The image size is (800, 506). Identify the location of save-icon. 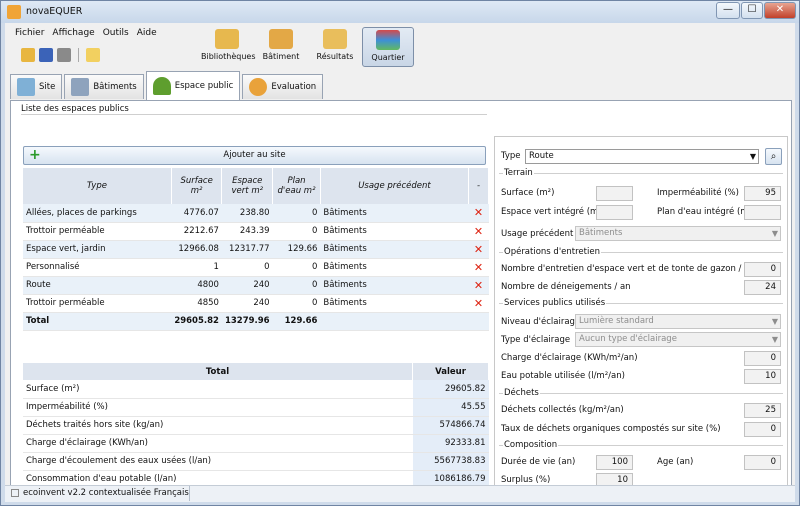
(46, 55).